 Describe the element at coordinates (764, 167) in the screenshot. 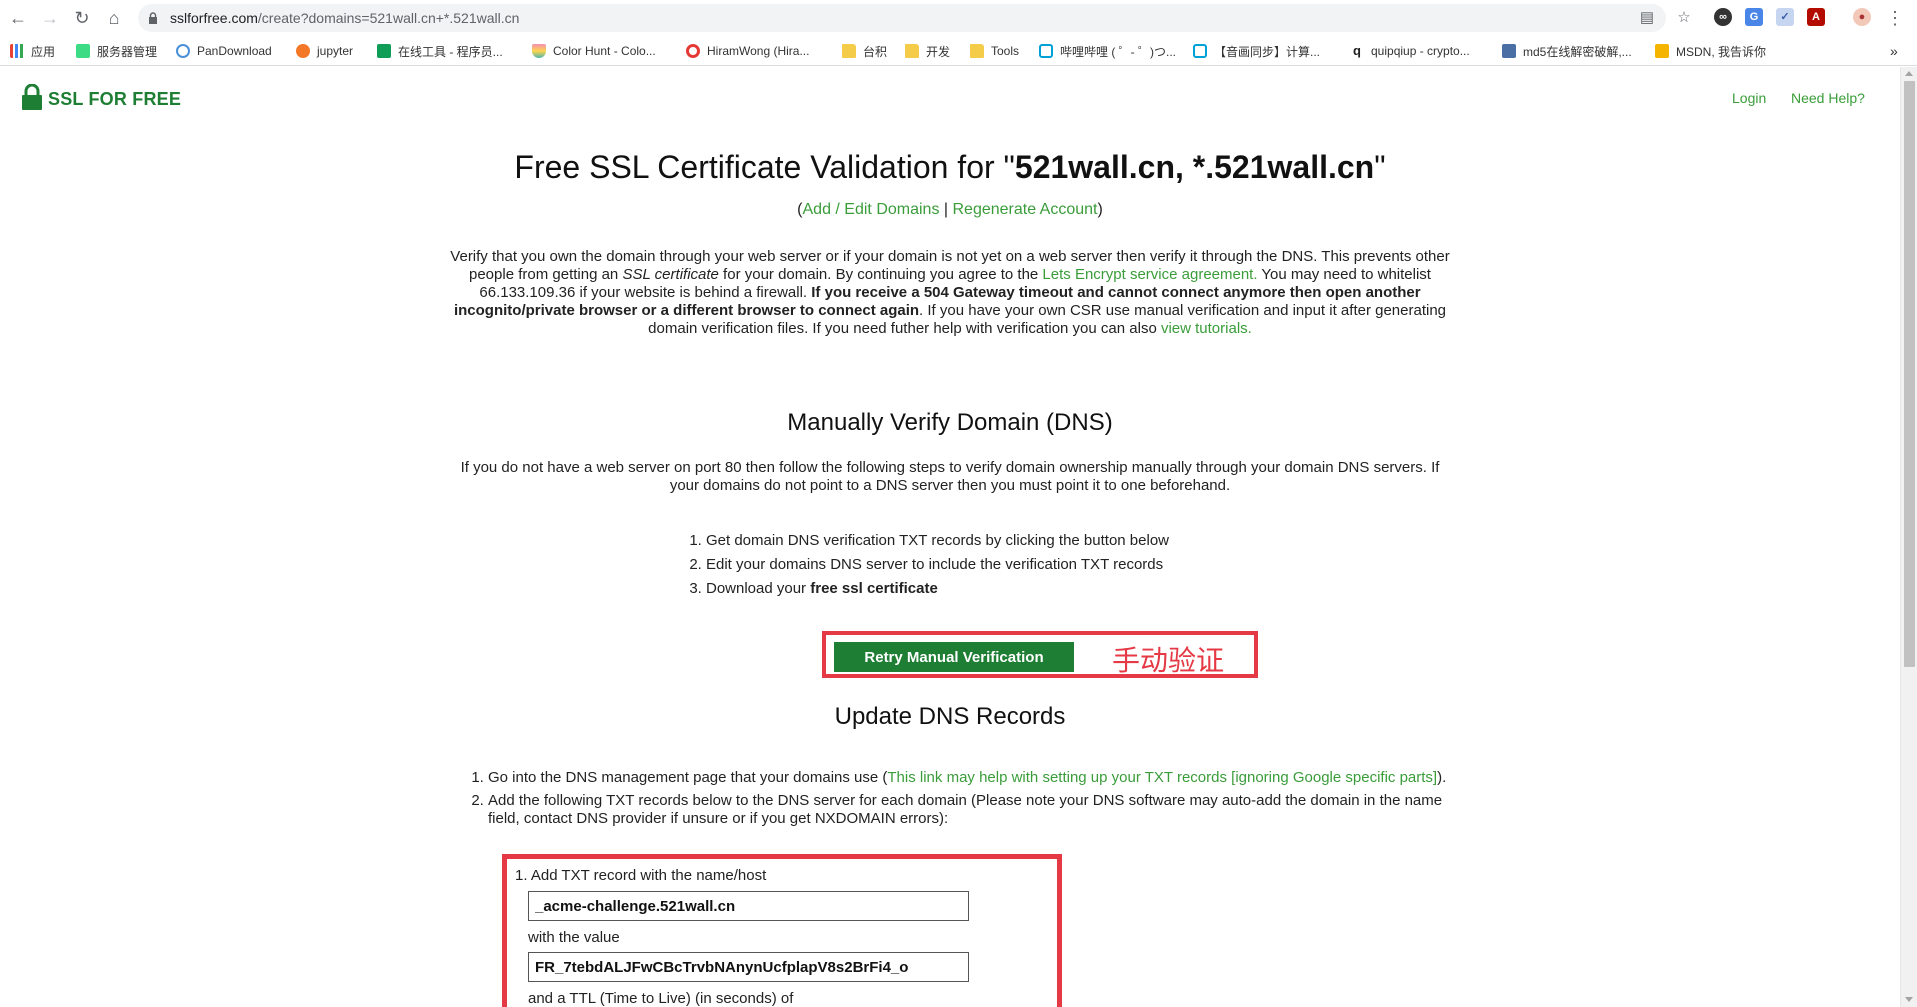

I see `title-prefix: Free SSL Certificate Validation for "` at that location.